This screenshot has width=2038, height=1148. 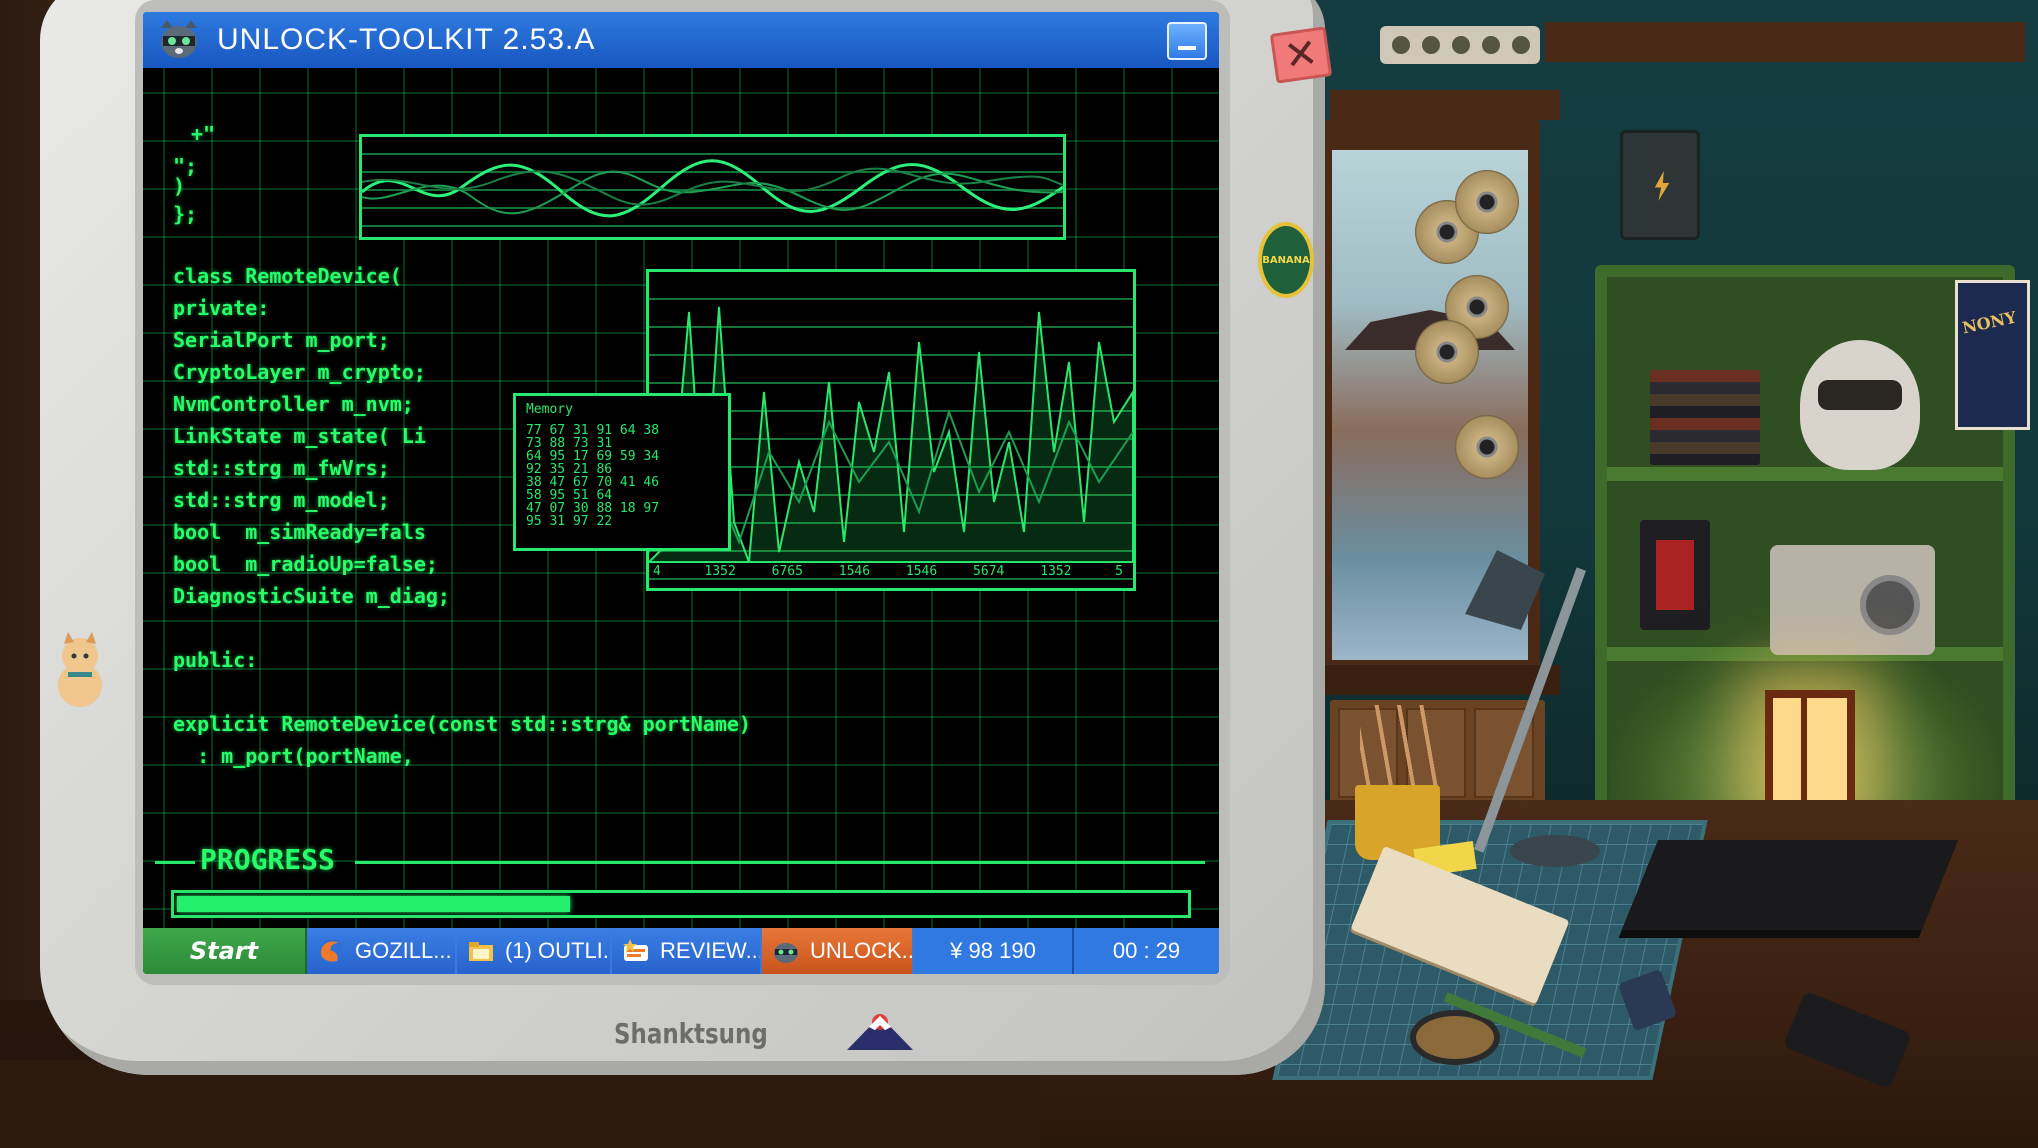 What do you see at coordinates (691, 1033) in the screenshot?
I see `monitor-brand: Shanktsung` at bounding box center [691, 1033].